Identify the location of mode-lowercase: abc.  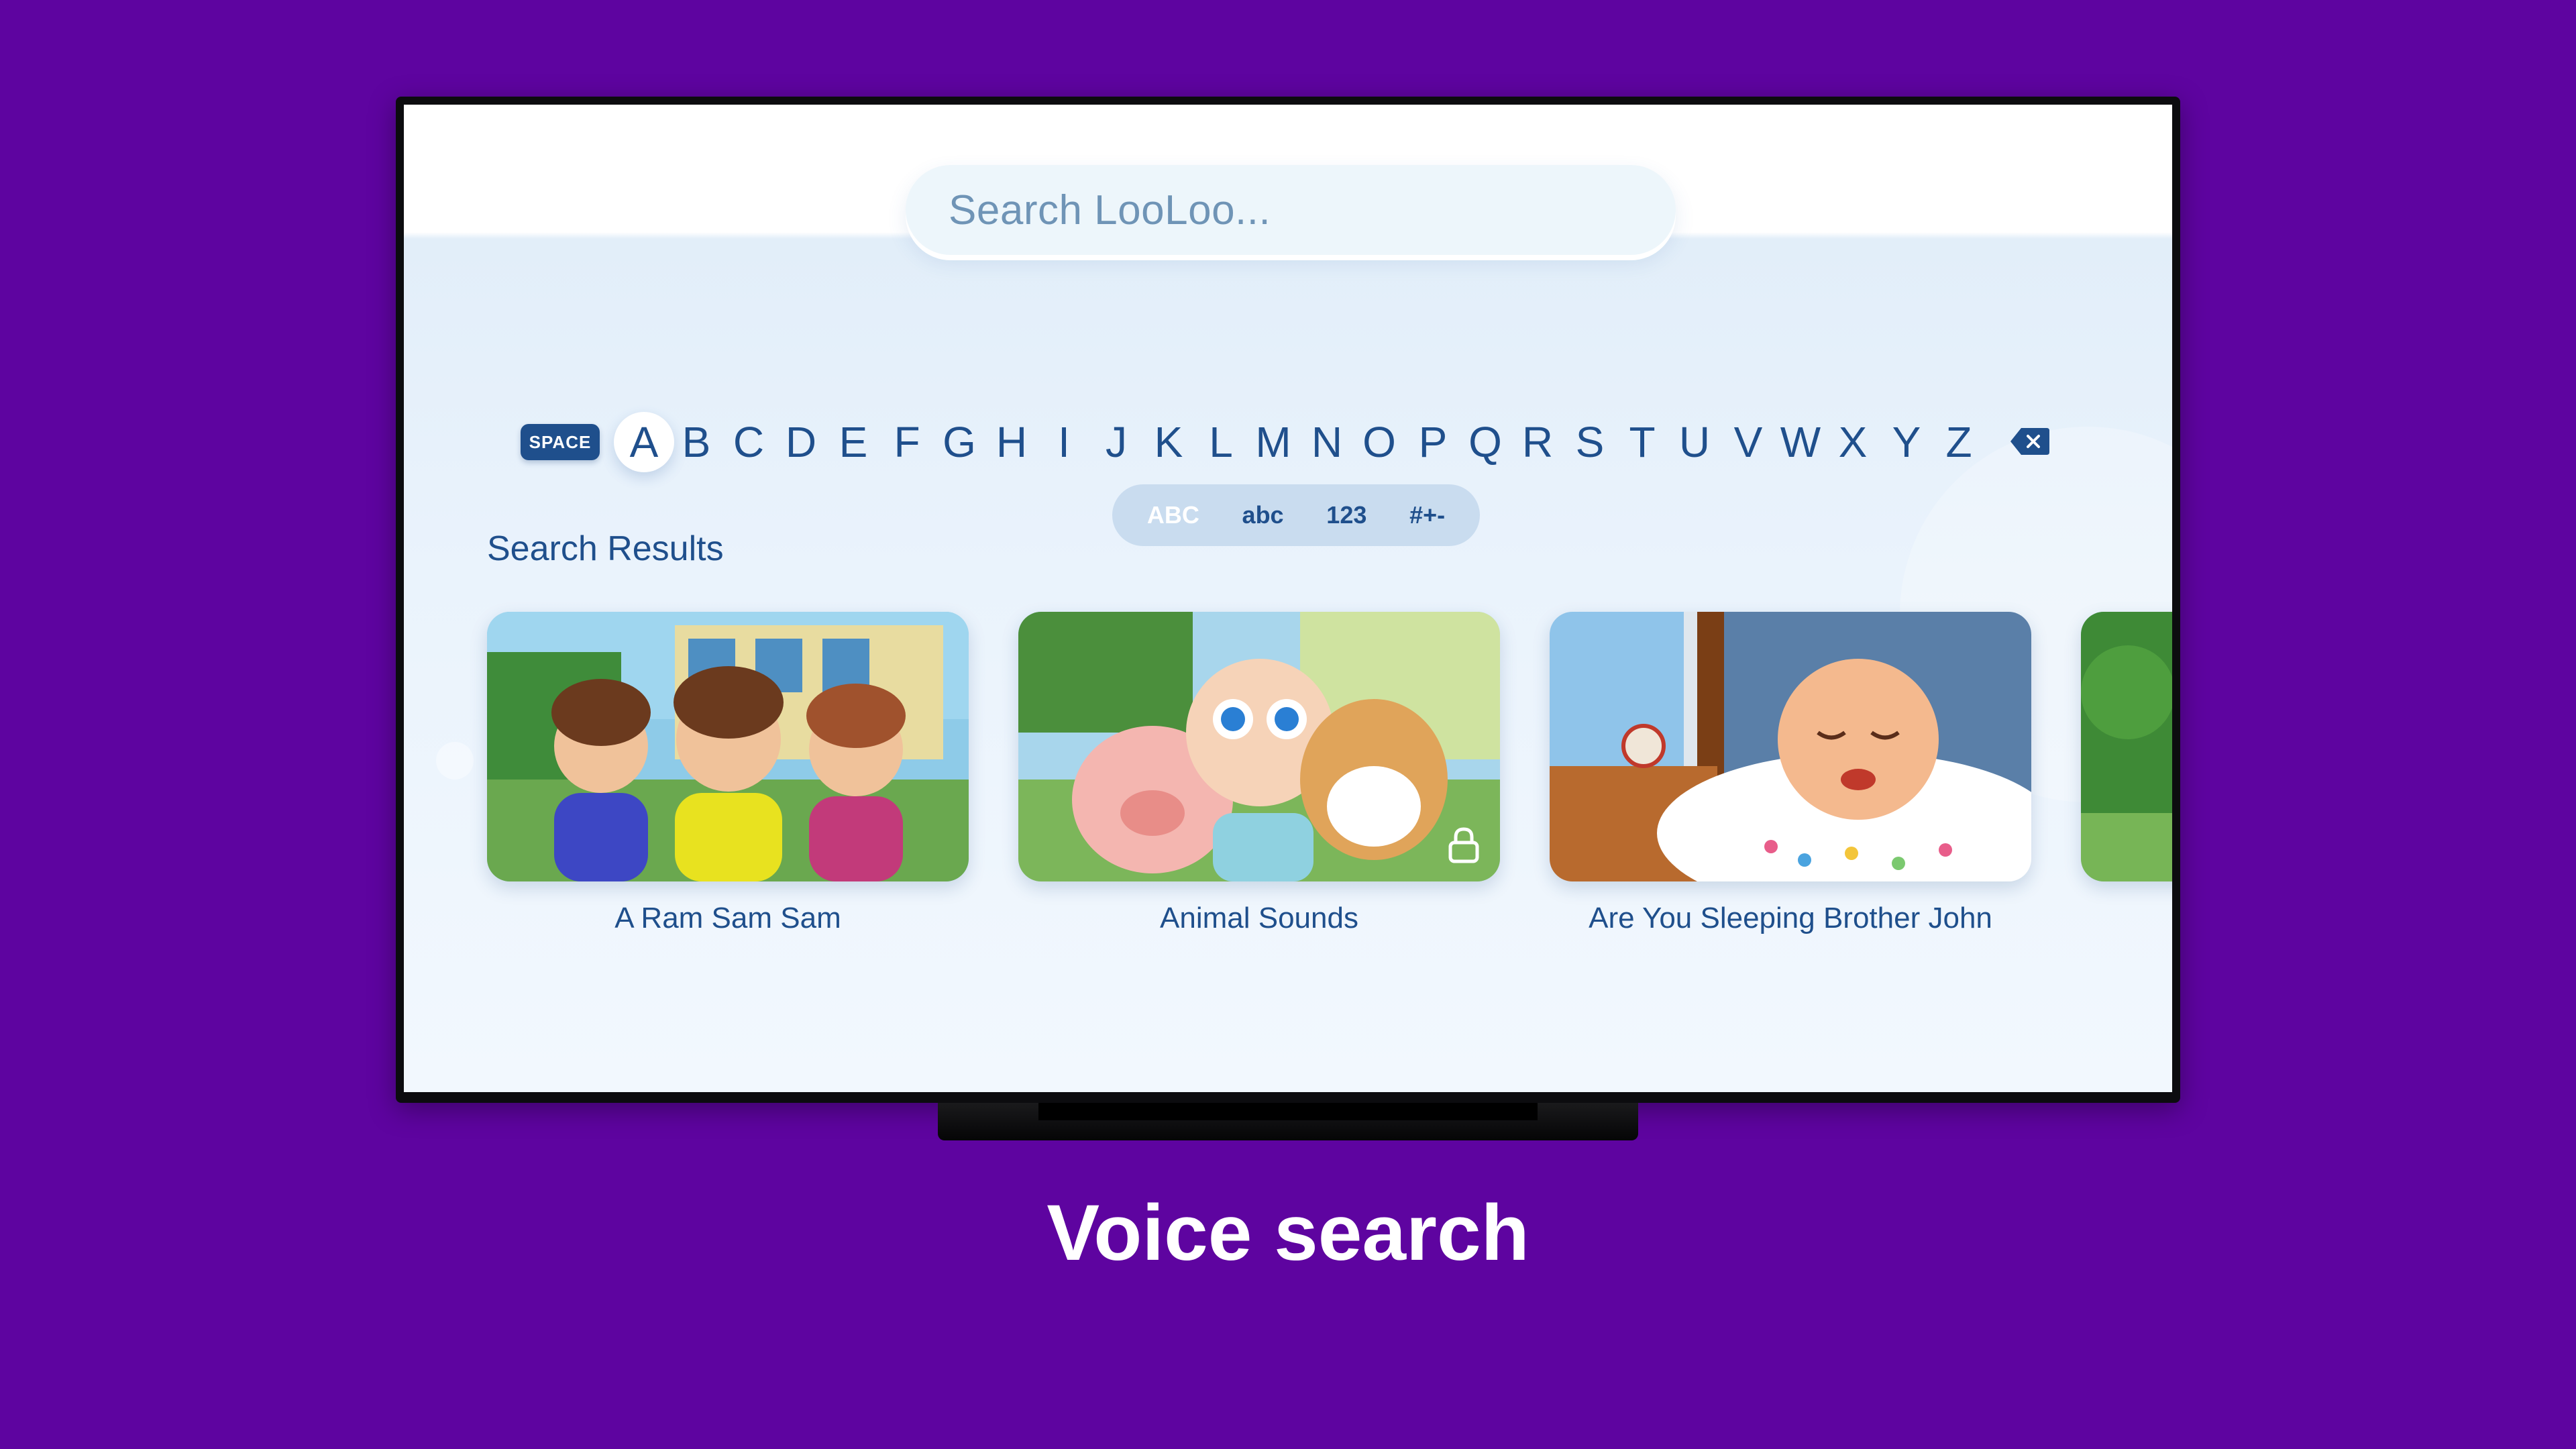
(1263, 515).